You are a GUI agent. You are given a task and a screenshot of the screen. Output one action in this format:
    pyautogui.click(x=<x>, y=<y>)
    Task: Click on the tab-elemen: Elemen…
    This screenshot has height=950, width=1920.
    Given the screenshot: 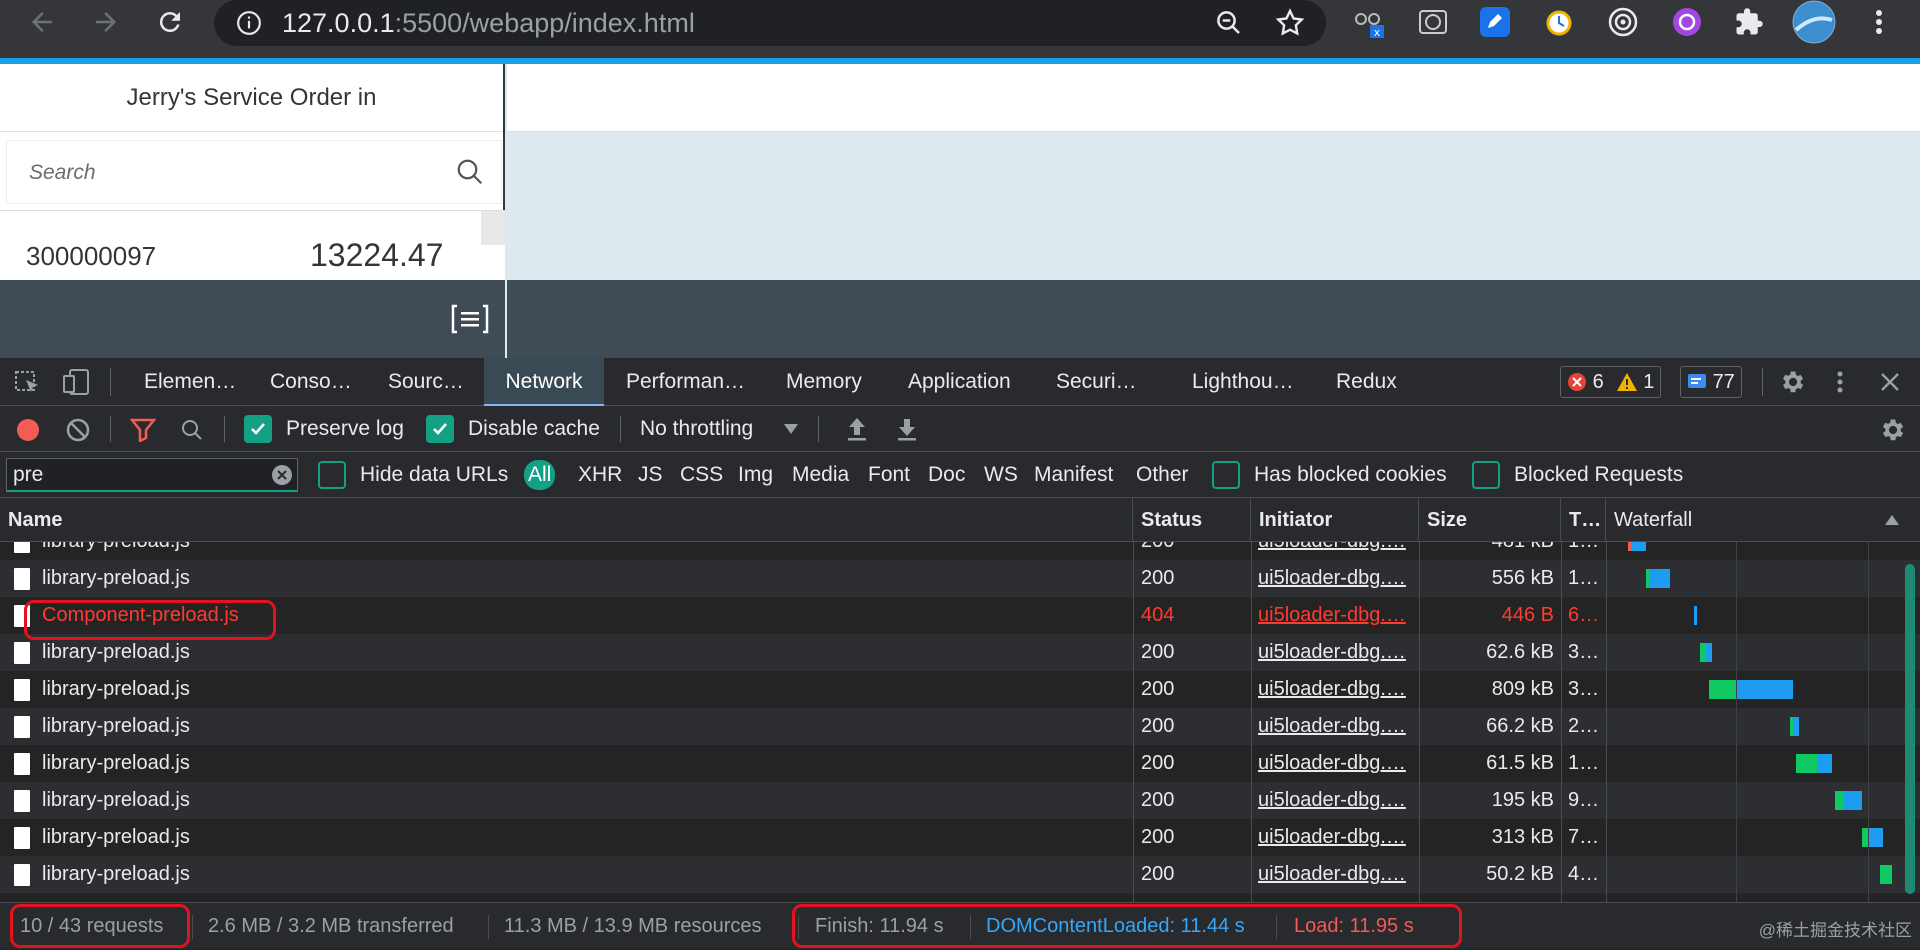 What is the action you would take?
    pyautogui.click(x=190, y=382)
    